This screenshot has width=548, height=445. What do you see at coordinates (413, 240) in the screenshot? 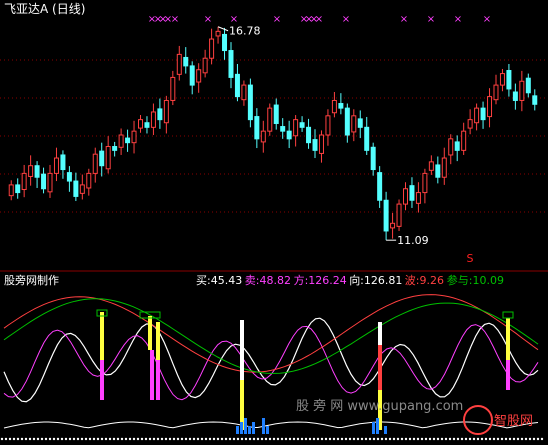
I see `low-price-label: 11.09` at bounding box center [413, 240].